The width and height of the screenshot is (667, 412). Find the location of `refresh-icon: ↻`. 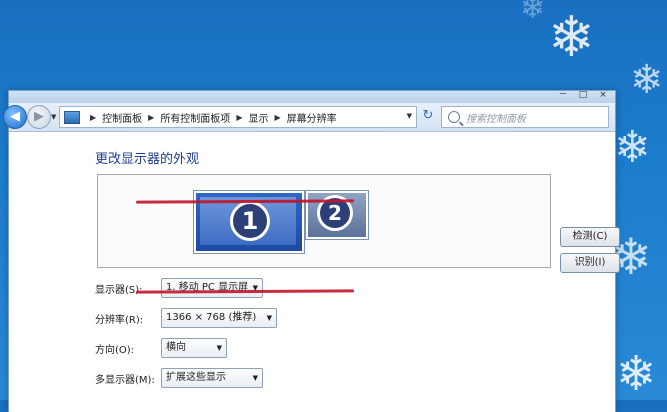

refresh-icon: ↻ is located at coordinates (428, 116).